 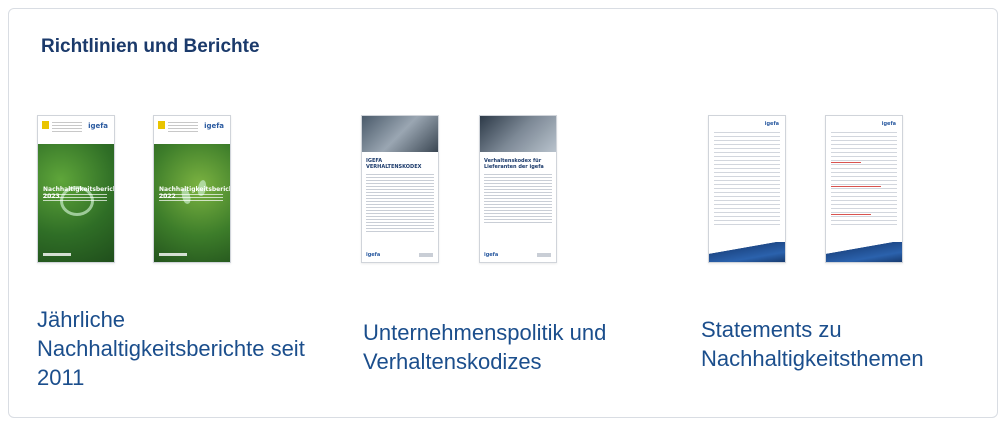 I want to click on section-title: Richtlinien und Berichte, so click(x=150, y=46).